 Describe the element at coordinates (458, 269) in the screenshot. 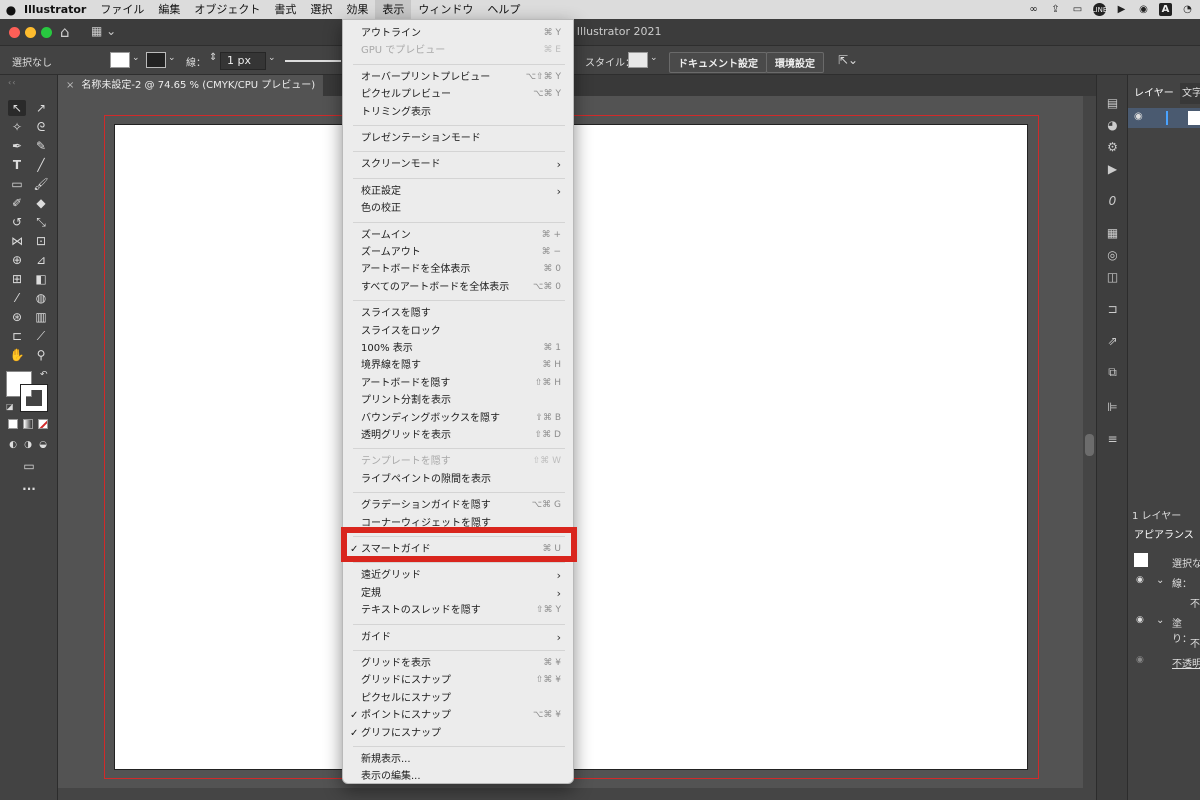

I see `view-menu-item: アートボードを全体表示 ⌘ 0` at that location.